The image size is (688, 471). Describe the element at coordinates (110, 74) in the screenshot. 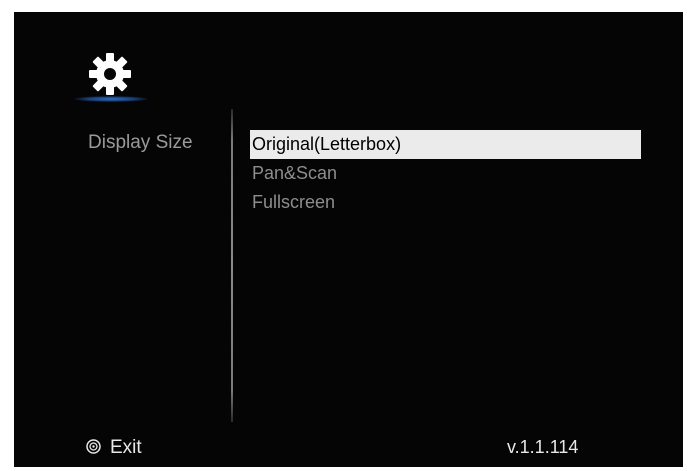

I see `gear-icon` at that location.